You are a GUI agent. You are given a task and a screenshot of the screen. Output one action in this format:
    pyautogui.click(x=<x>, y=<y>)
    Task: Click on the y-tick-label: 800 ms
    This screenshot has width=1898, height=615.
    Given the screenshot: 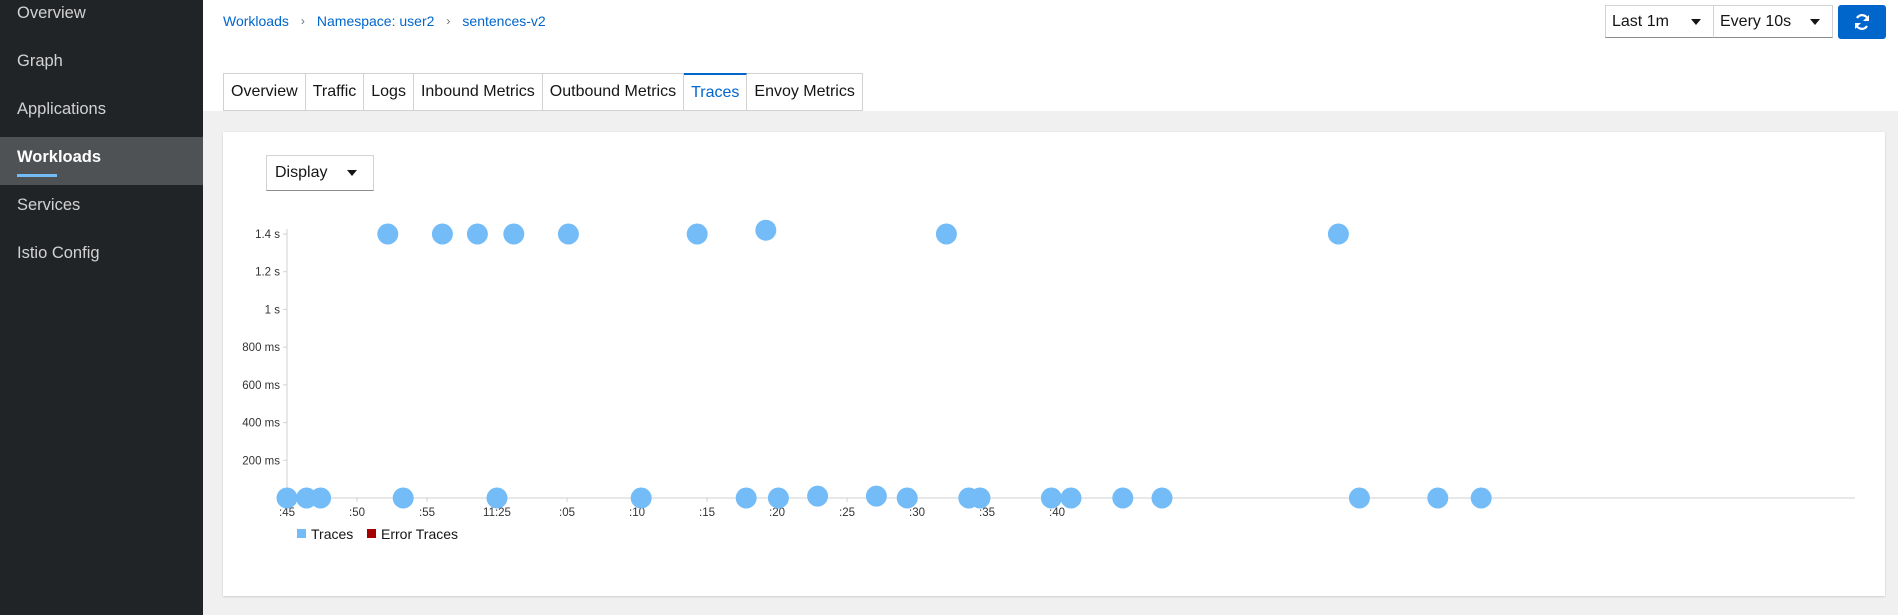 What is the action you would take?
    pyautogui.click(x=261, y=348)
    